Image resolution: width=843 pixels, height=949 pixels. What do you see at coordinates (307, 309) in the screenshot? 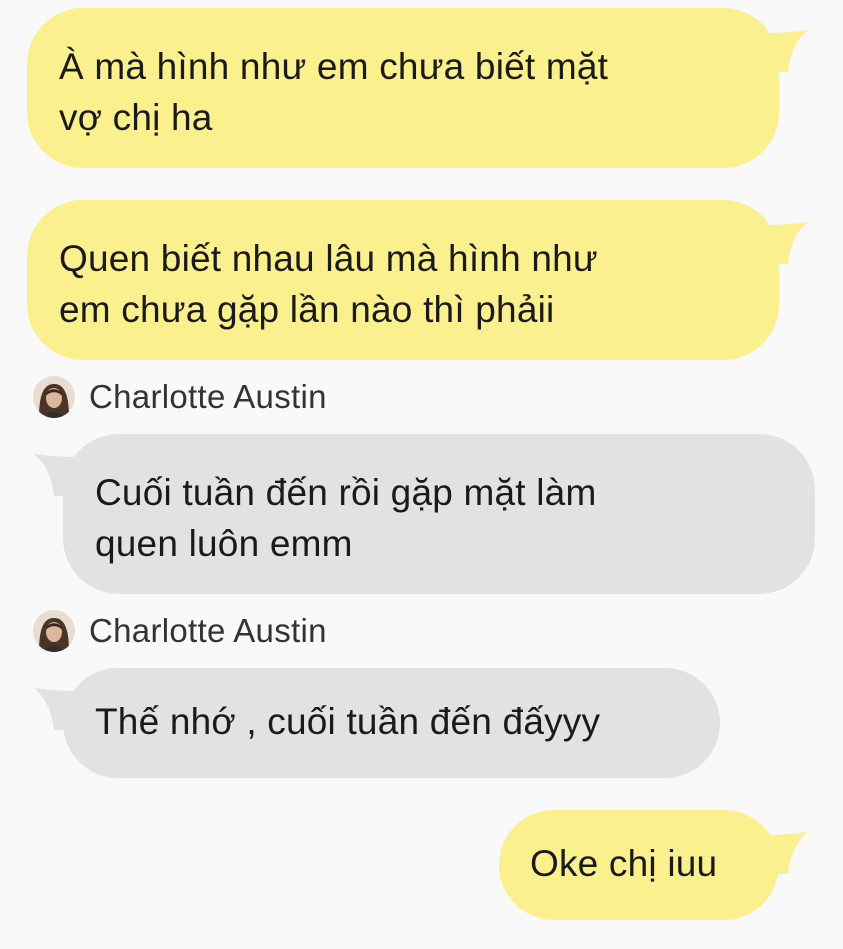
I see `message-text-line: em chưa gặp lần nào thì phảii` at bounding box center [307, 309].